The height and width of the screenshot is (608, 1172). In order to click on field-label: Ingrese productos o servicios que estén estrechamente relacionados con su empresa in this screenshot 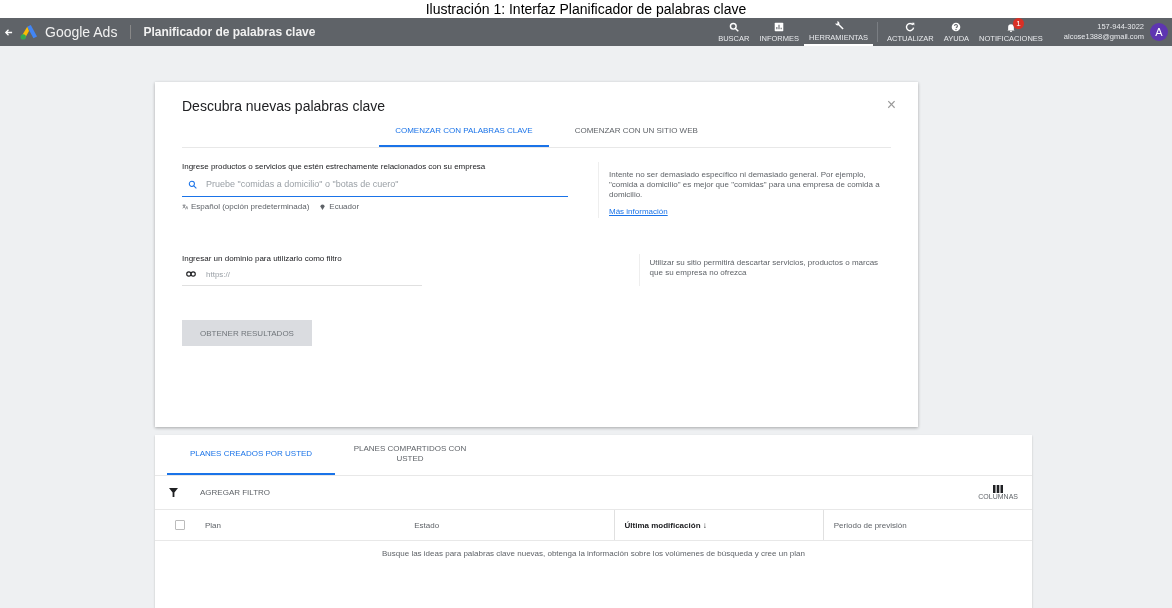, I will do `click(334, 166)`.